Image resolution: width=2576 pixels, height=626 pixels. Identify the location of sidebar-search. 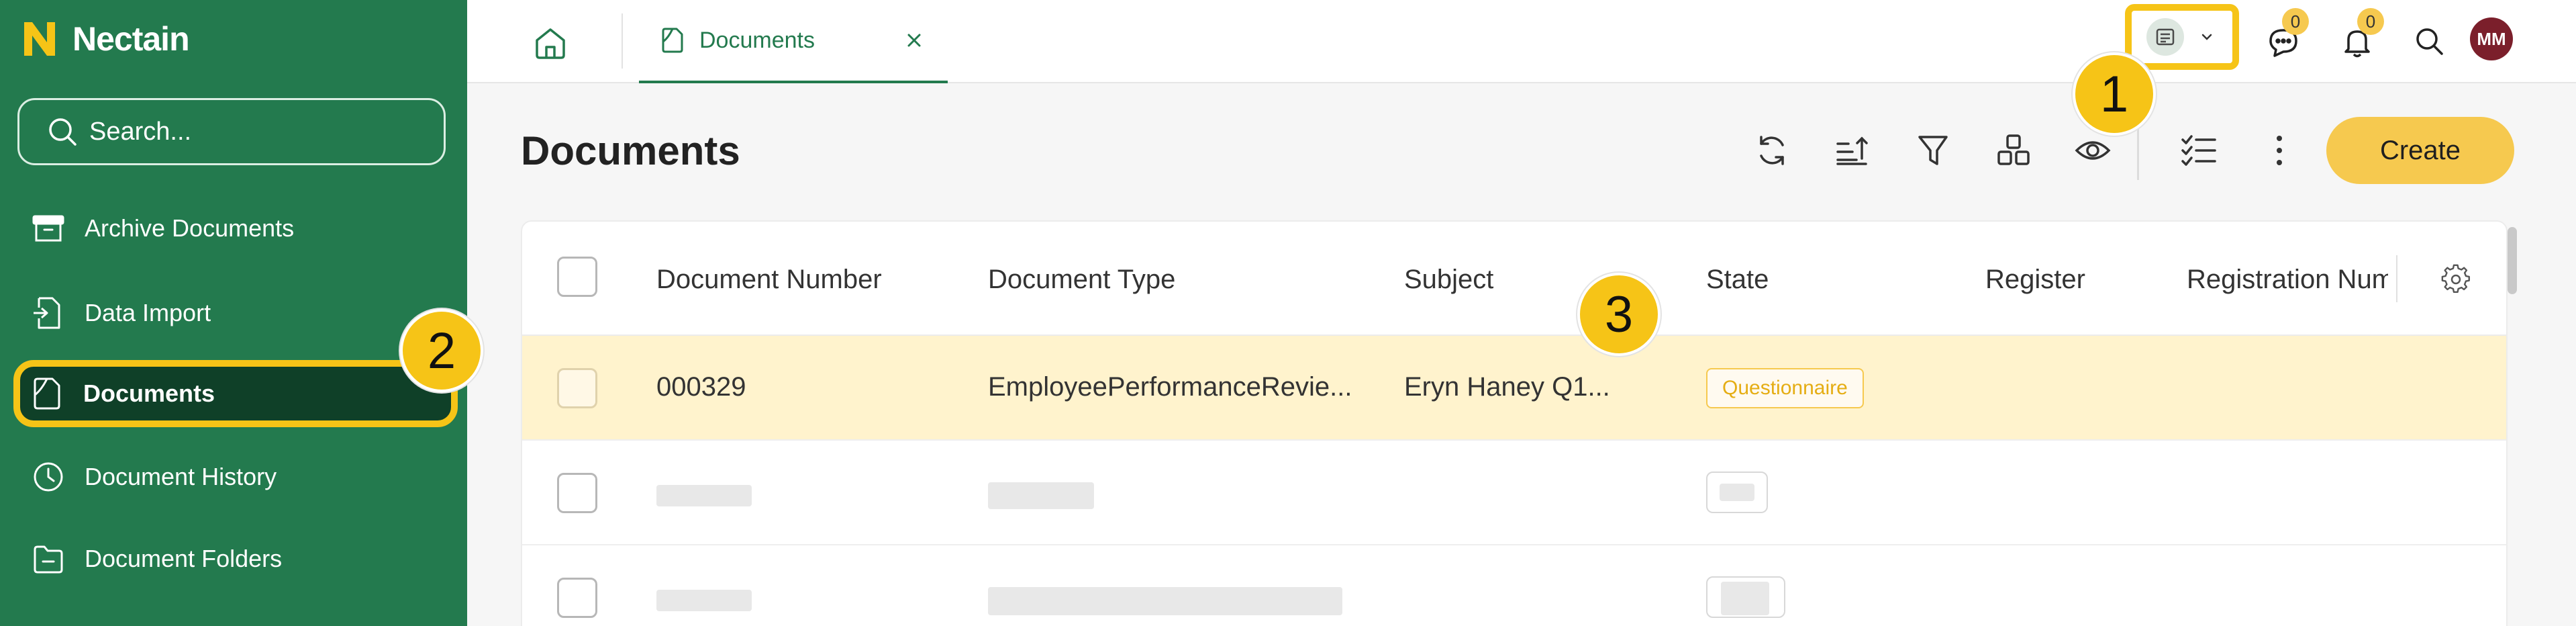
(231, 131).